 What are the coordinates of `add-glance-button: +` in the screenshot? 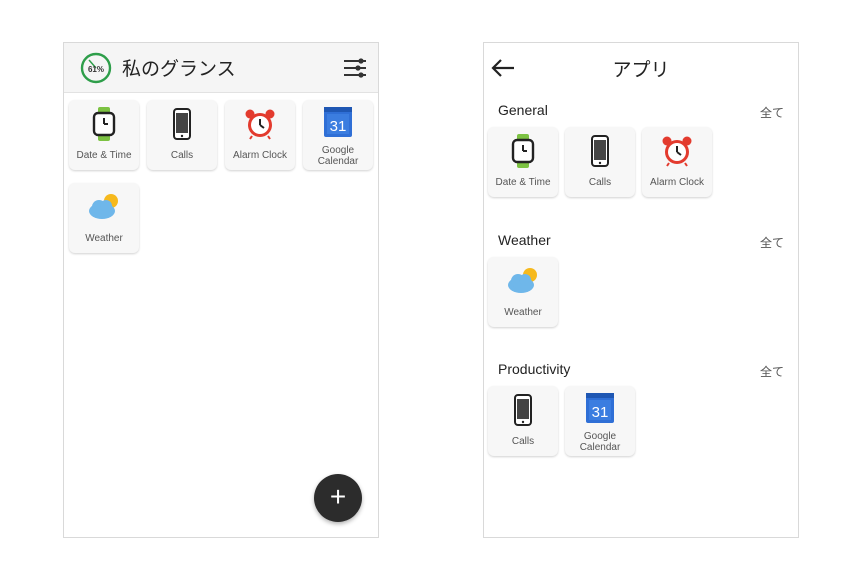 It's located at (338, 498).